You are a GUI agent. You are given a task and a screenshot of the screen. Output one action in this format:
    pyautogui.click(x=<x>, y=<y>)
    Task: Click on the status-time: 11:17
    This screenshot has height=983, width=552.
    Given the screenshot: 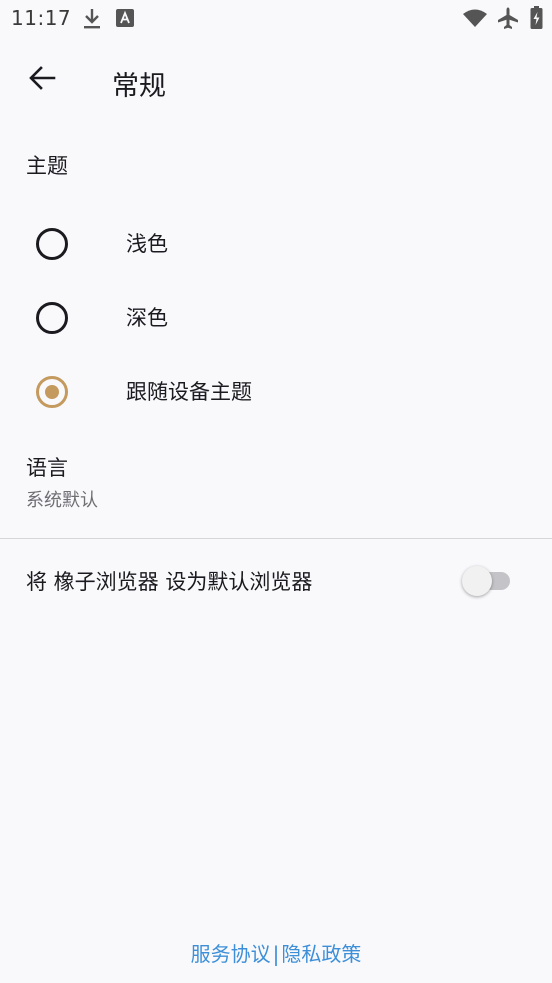 What is the action you would take?
    pyautogui.click(x=41, y=18)
    